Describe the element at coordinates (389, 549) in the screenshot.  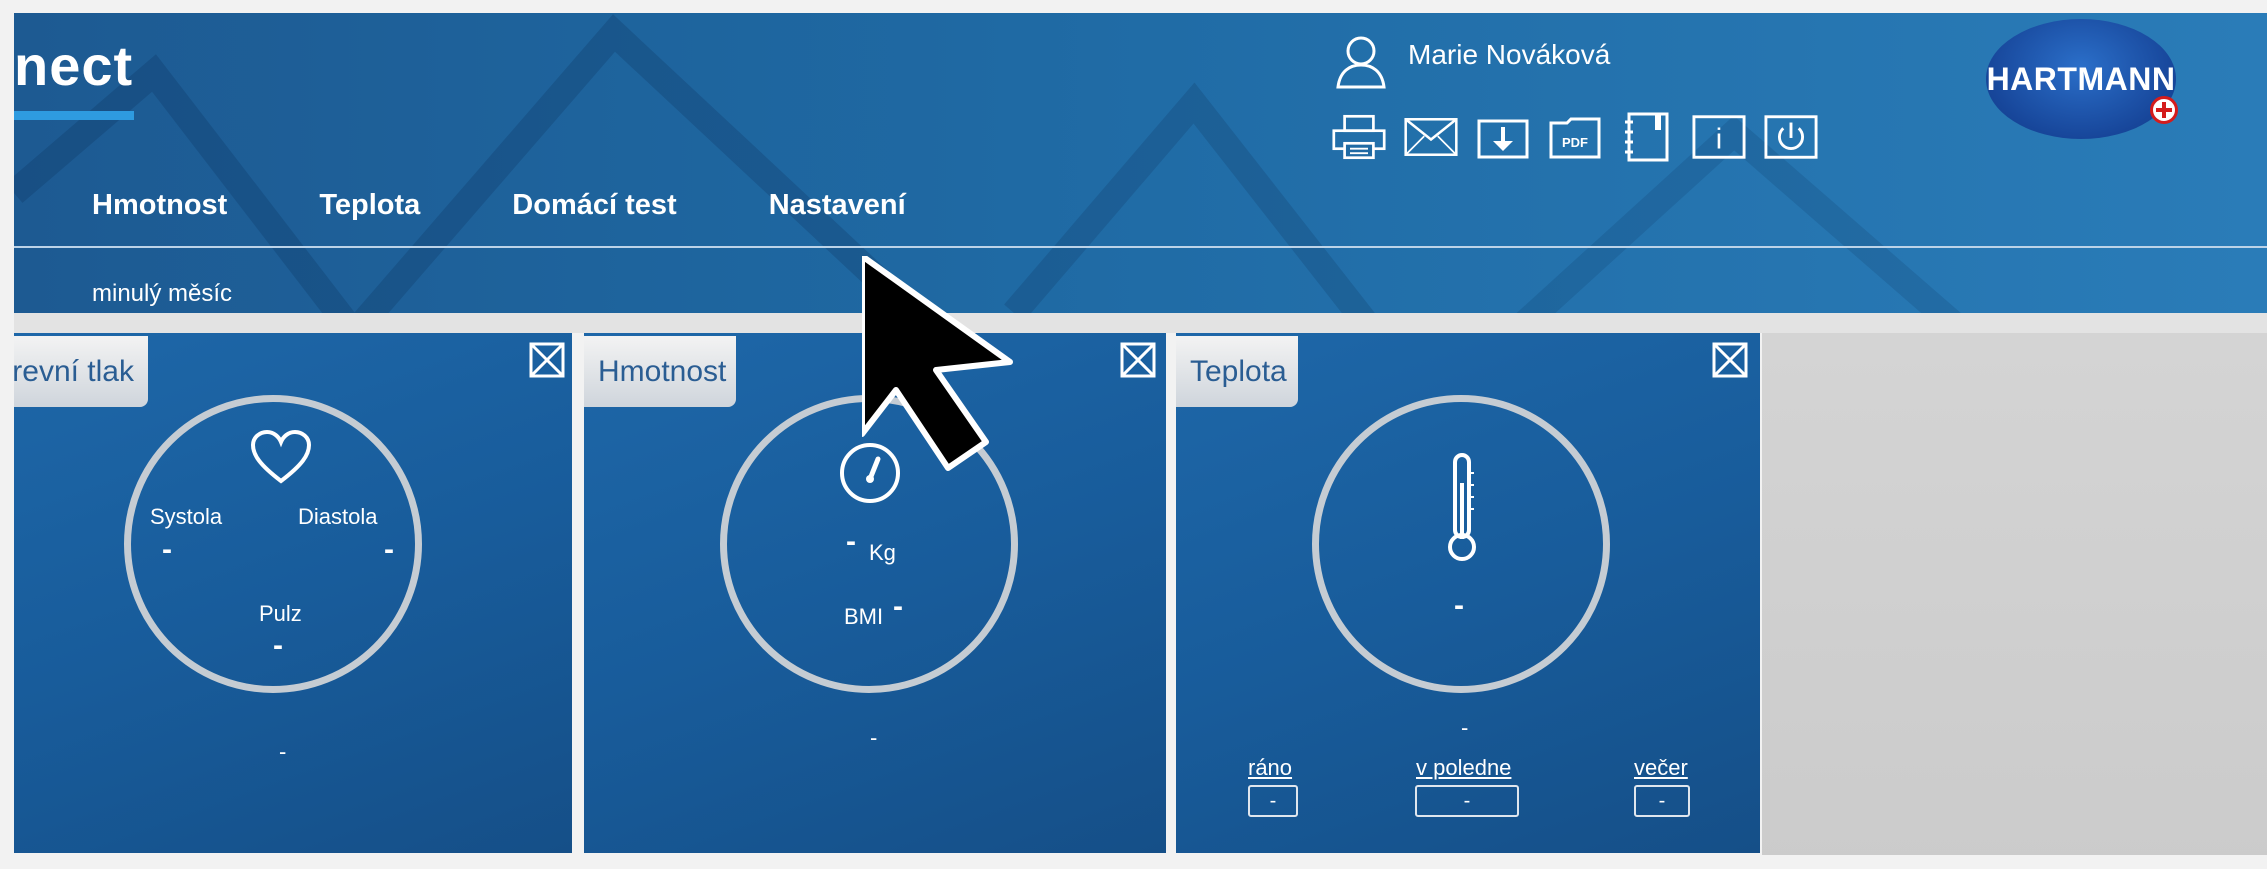
I see `diastola-value: -` at that location.